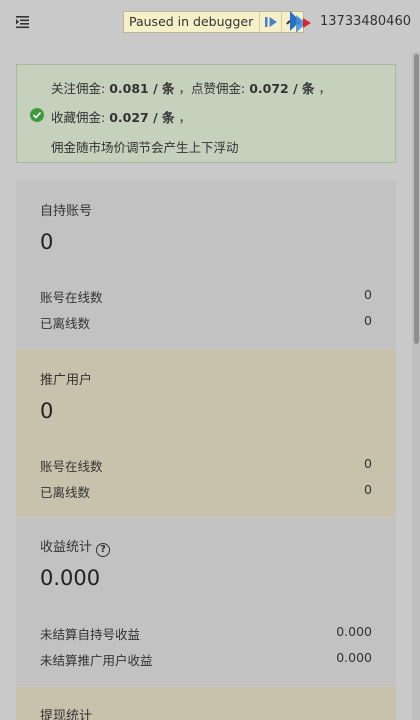 This screenshot has height=720, width=420. Describe the element at coordinates (75, 546) in the screenshot. I see `card-title: 收益统计?` at that location.